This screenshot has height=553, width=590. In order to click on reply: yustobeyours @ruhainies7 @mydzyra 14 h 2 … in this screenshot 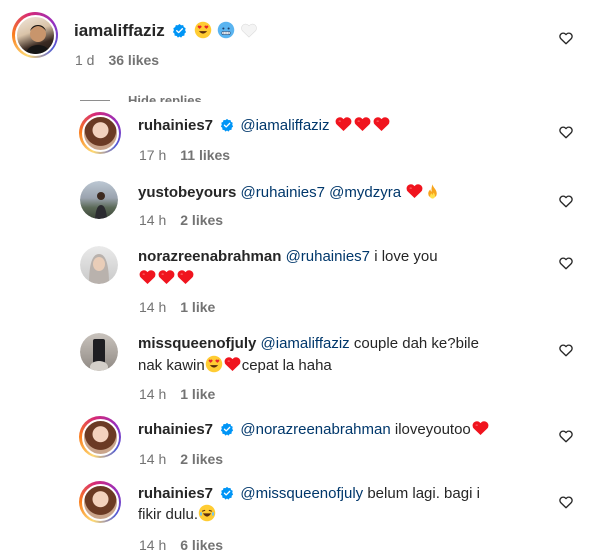, I will do `click(295, 203)`.